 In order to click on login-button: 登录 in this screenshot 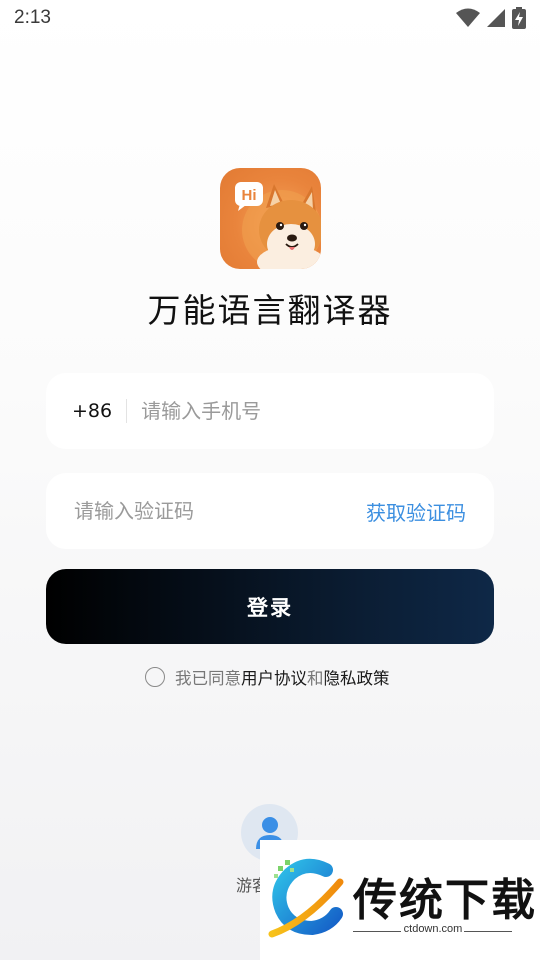, I will do `click(270, 606)`.